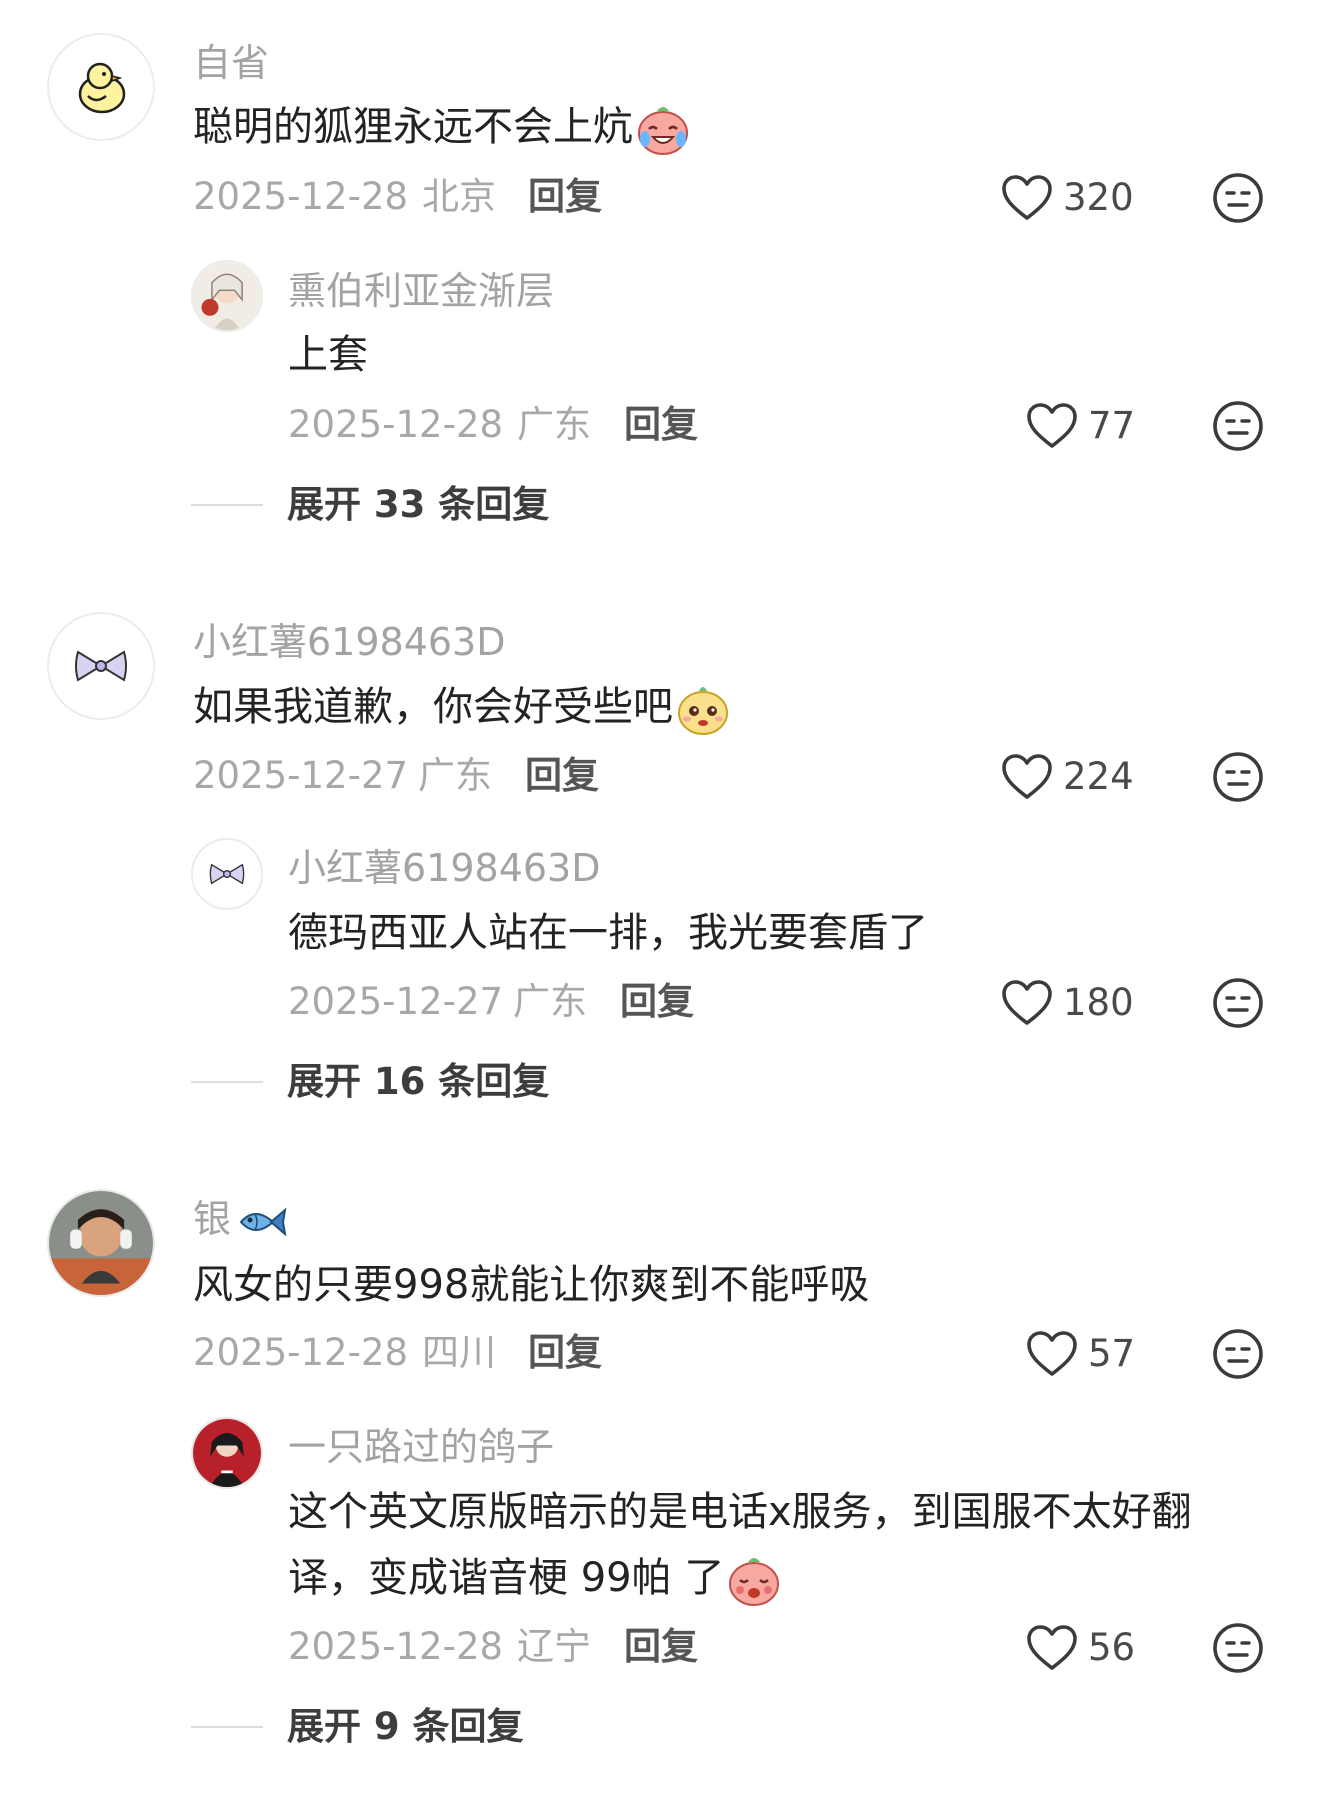  Describe the element at coordinates (455, 775) in the screenshot. I see `comment-location: 广东` at that location.